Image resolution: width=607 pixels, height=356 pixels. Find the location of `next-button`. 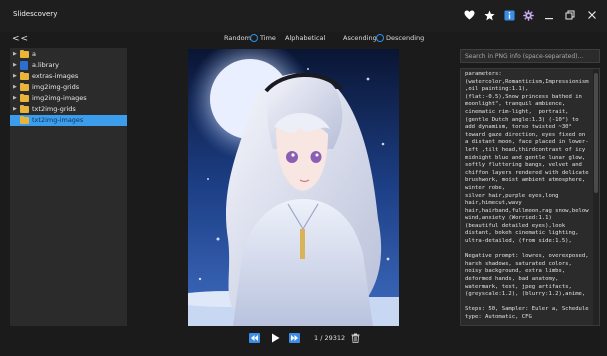

next-button is located at coordinates (294, 338).